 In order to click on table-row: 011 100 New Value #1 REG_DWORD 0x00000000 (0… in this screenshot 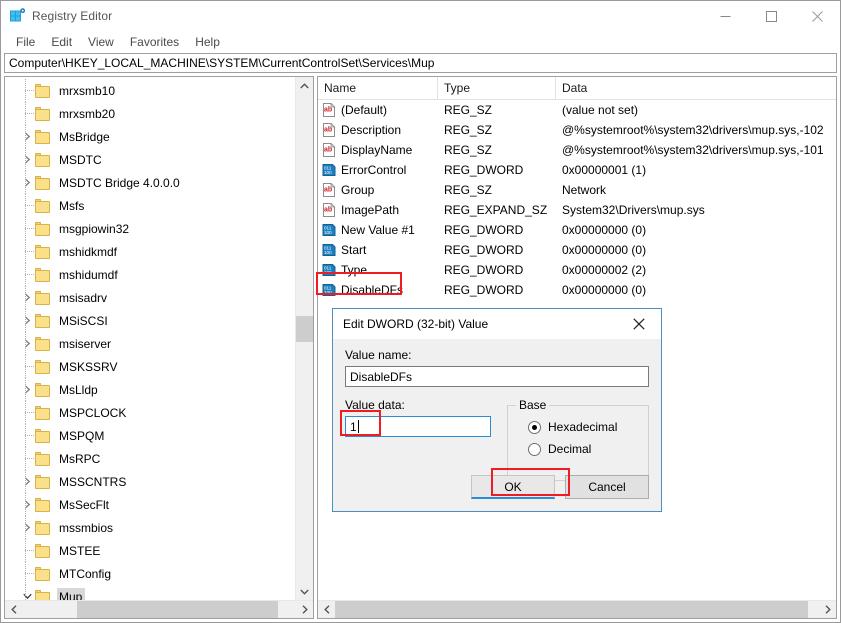, I will do `click(577, 230)`.